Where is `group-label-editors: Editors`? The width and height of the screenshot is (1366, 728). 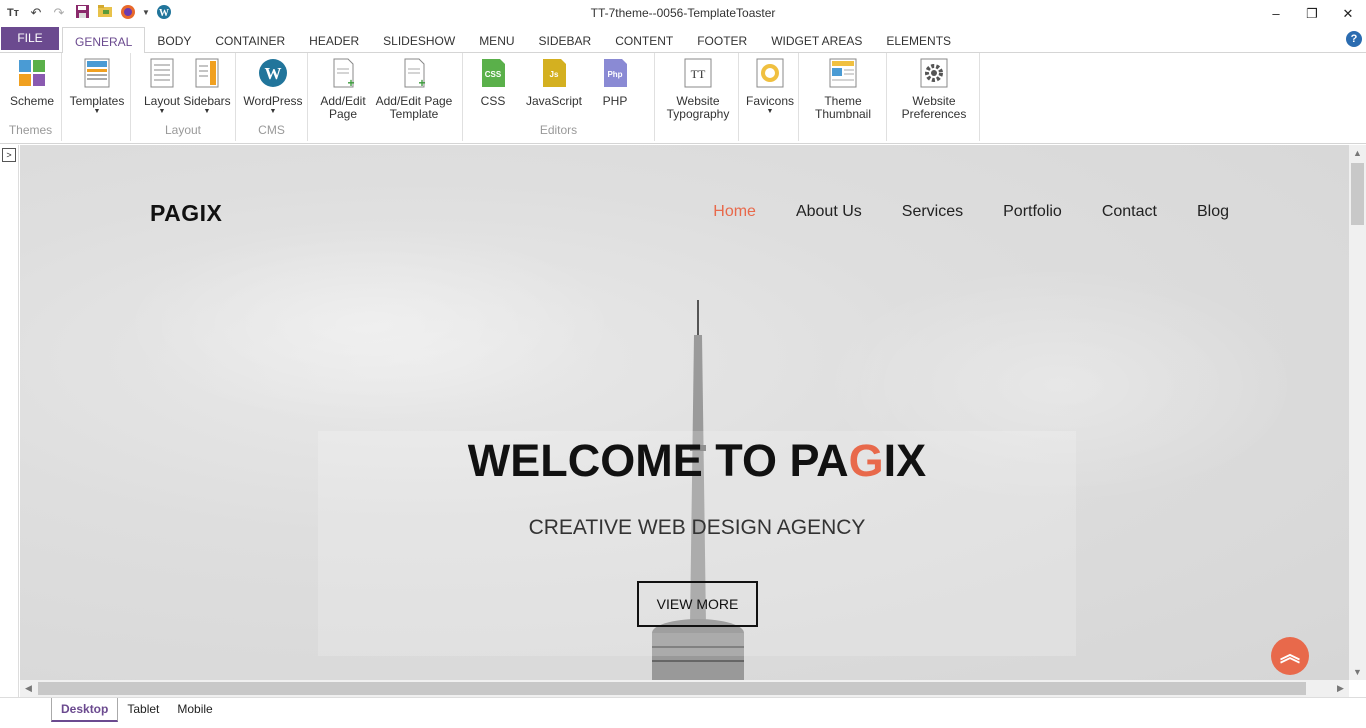 group-label-editors: Editors is located at coordinates (558, 130).